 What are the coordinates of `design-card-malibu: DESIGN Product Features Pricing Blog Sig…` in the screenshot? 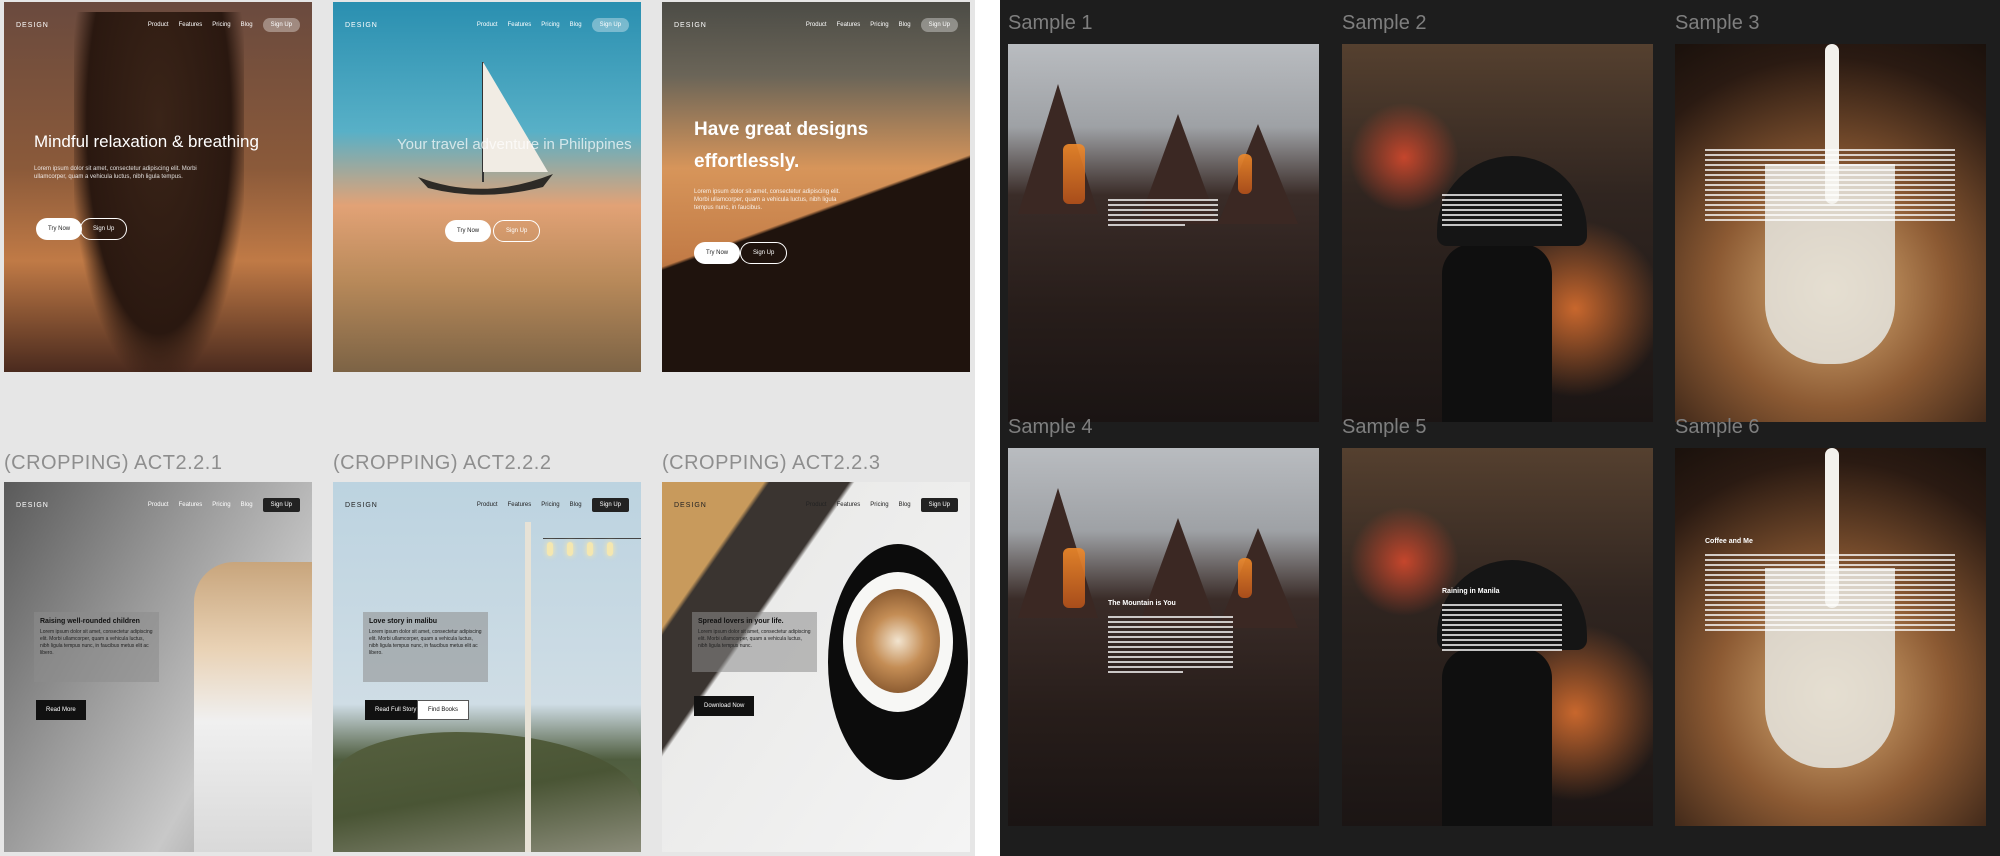 It's located at (487, 667).